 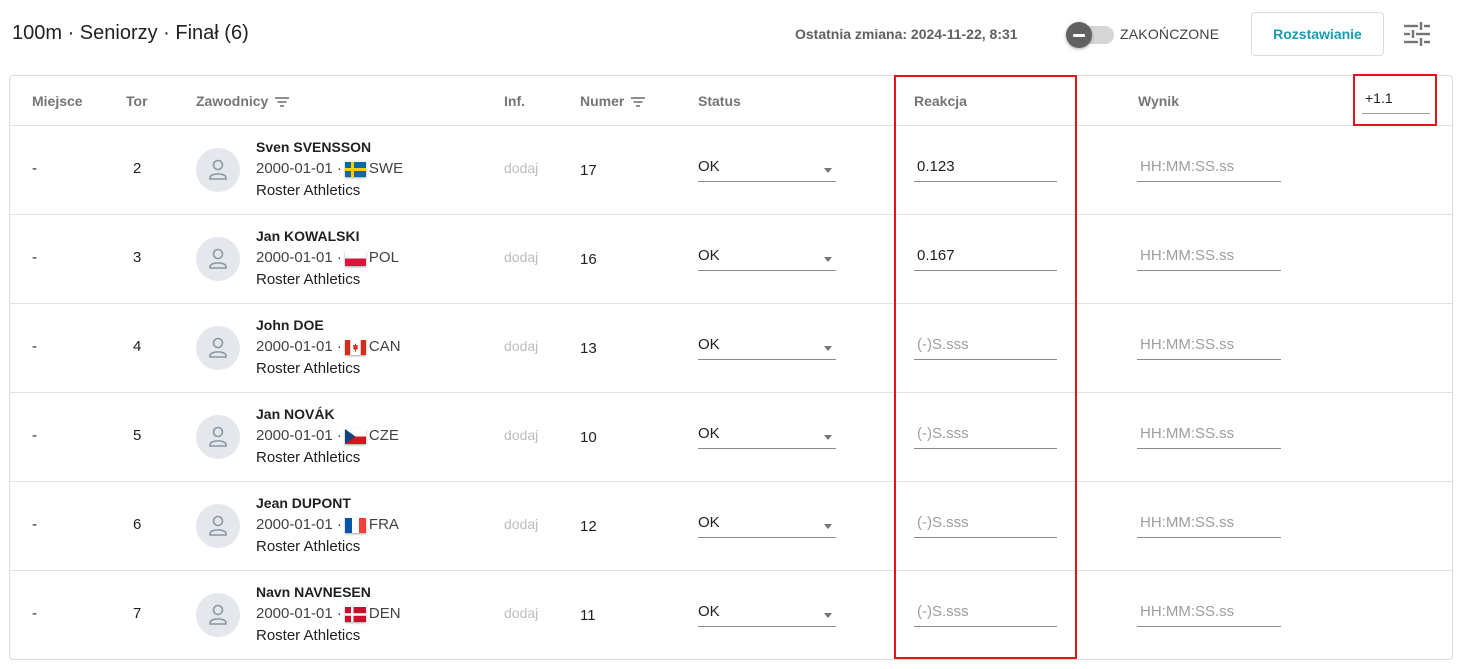 What do you see at coordinates (308, 236) in the screenshot?
I see `athlete-name: Jan KOWALSKI` at bounding box center [308, 236].